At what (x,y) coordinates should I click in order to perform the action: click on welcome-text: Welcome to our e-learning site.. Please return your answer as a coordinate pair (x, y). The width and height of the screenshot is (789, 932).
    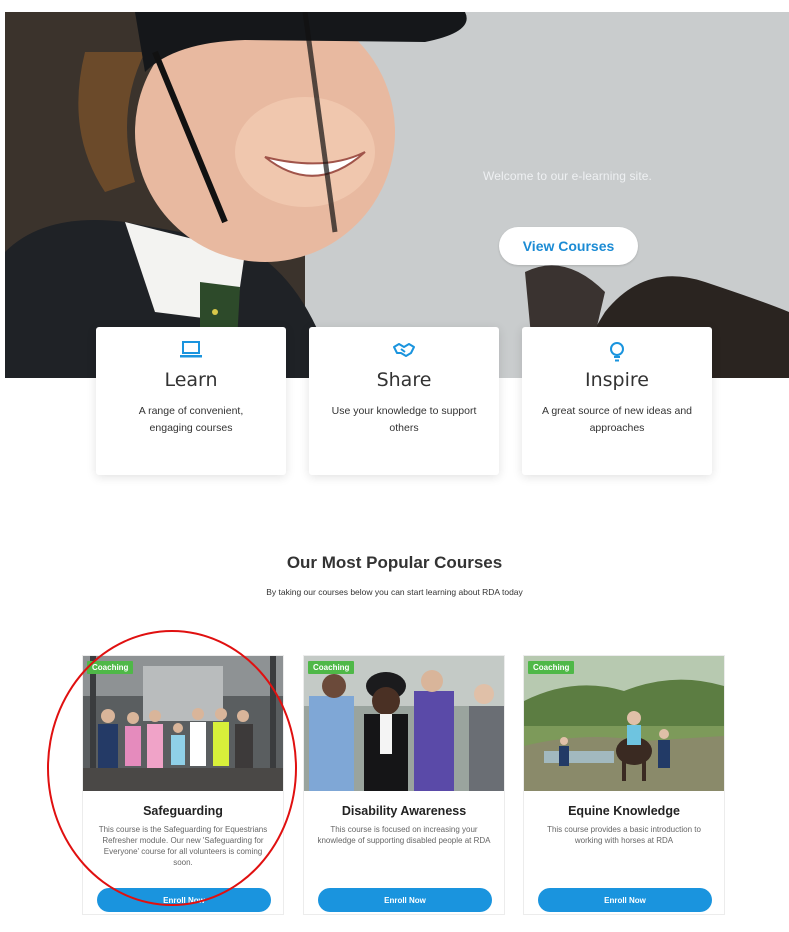
    Looking at the image, I should click on (567, 176).